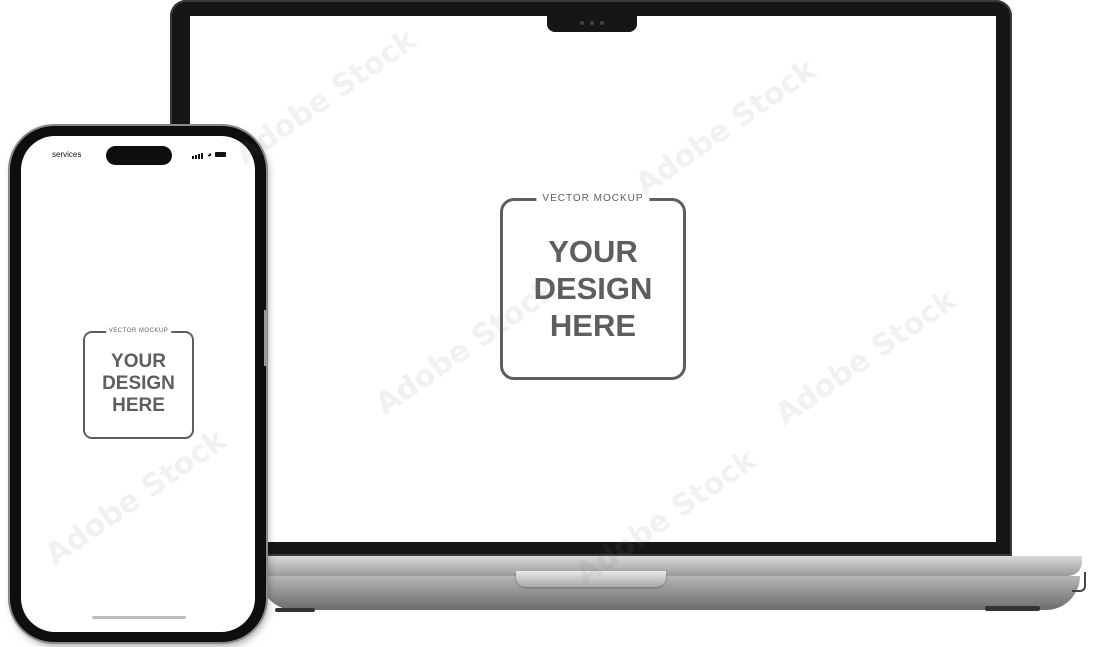 The image size is (1097, 647). I want to click on phone-mockup-frame: VECTOR MOCKUP YOUR DESIGN HERE, so click(138, 383).